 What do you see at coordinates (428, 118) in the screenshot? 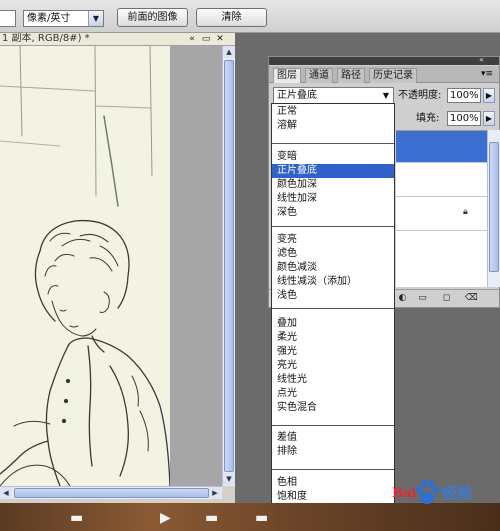
I see `fill-label: 填充:` at bounding box center [428, 118].